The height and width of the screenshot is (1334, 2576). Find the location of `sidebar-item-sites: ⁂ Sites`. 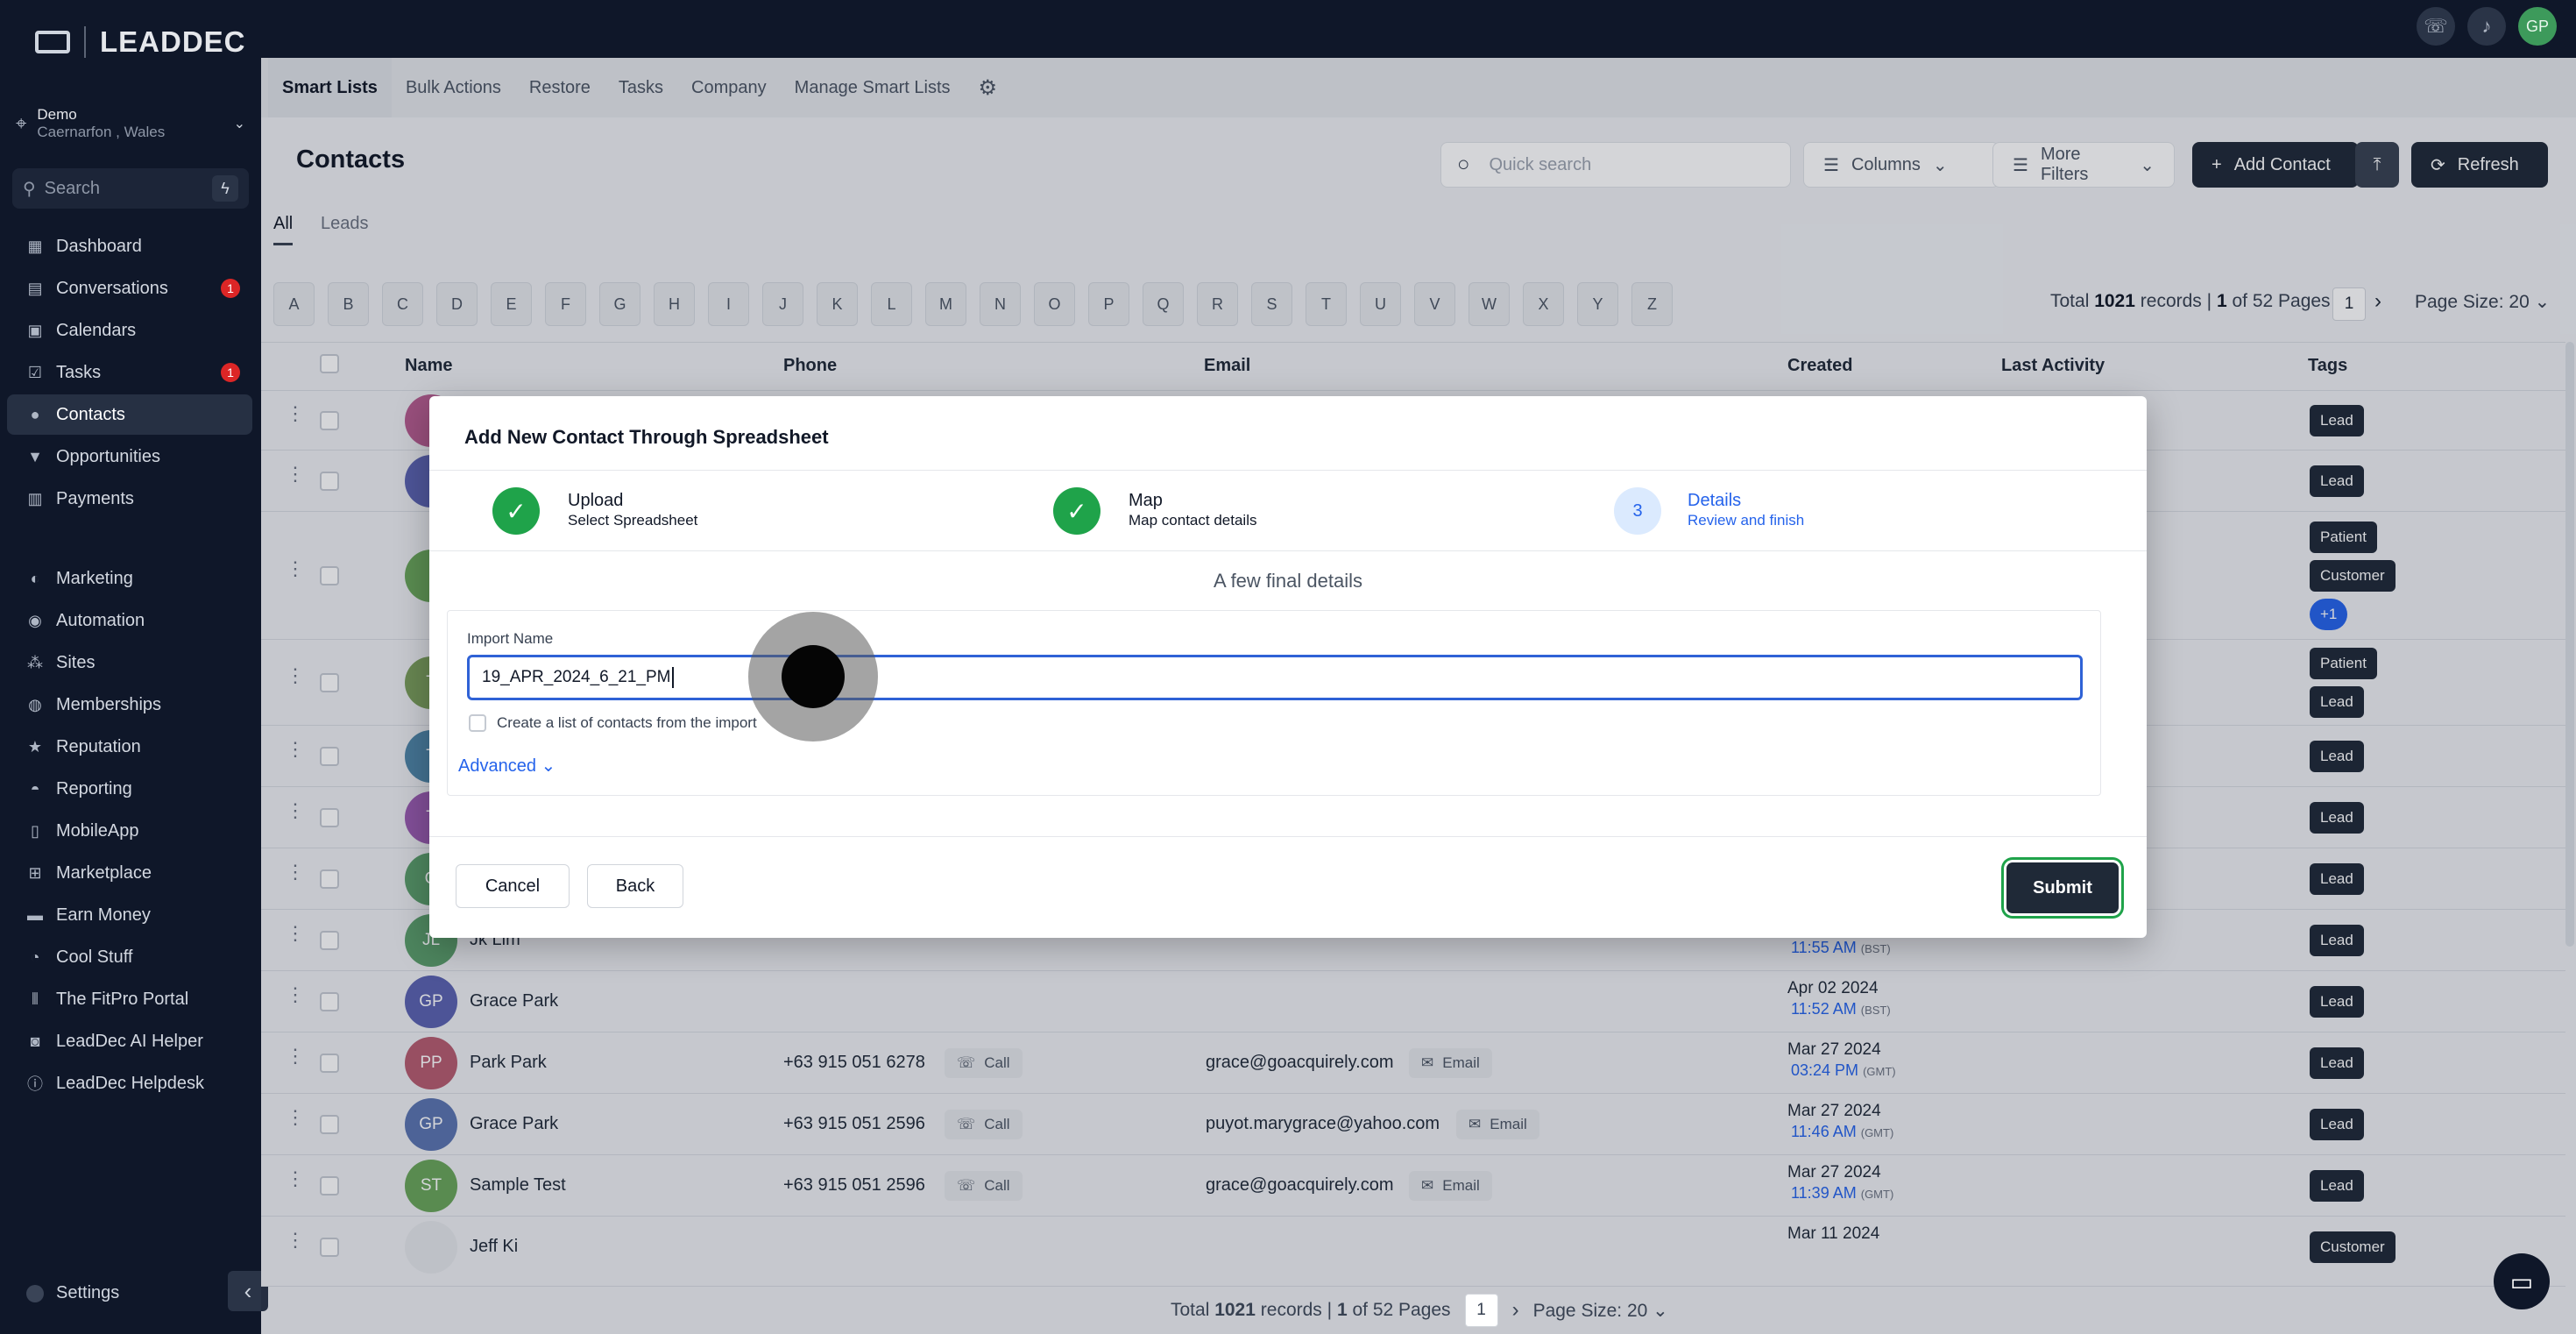

sidebar-item-sites: ⁂ Sites is located at coordinates (129, 662).